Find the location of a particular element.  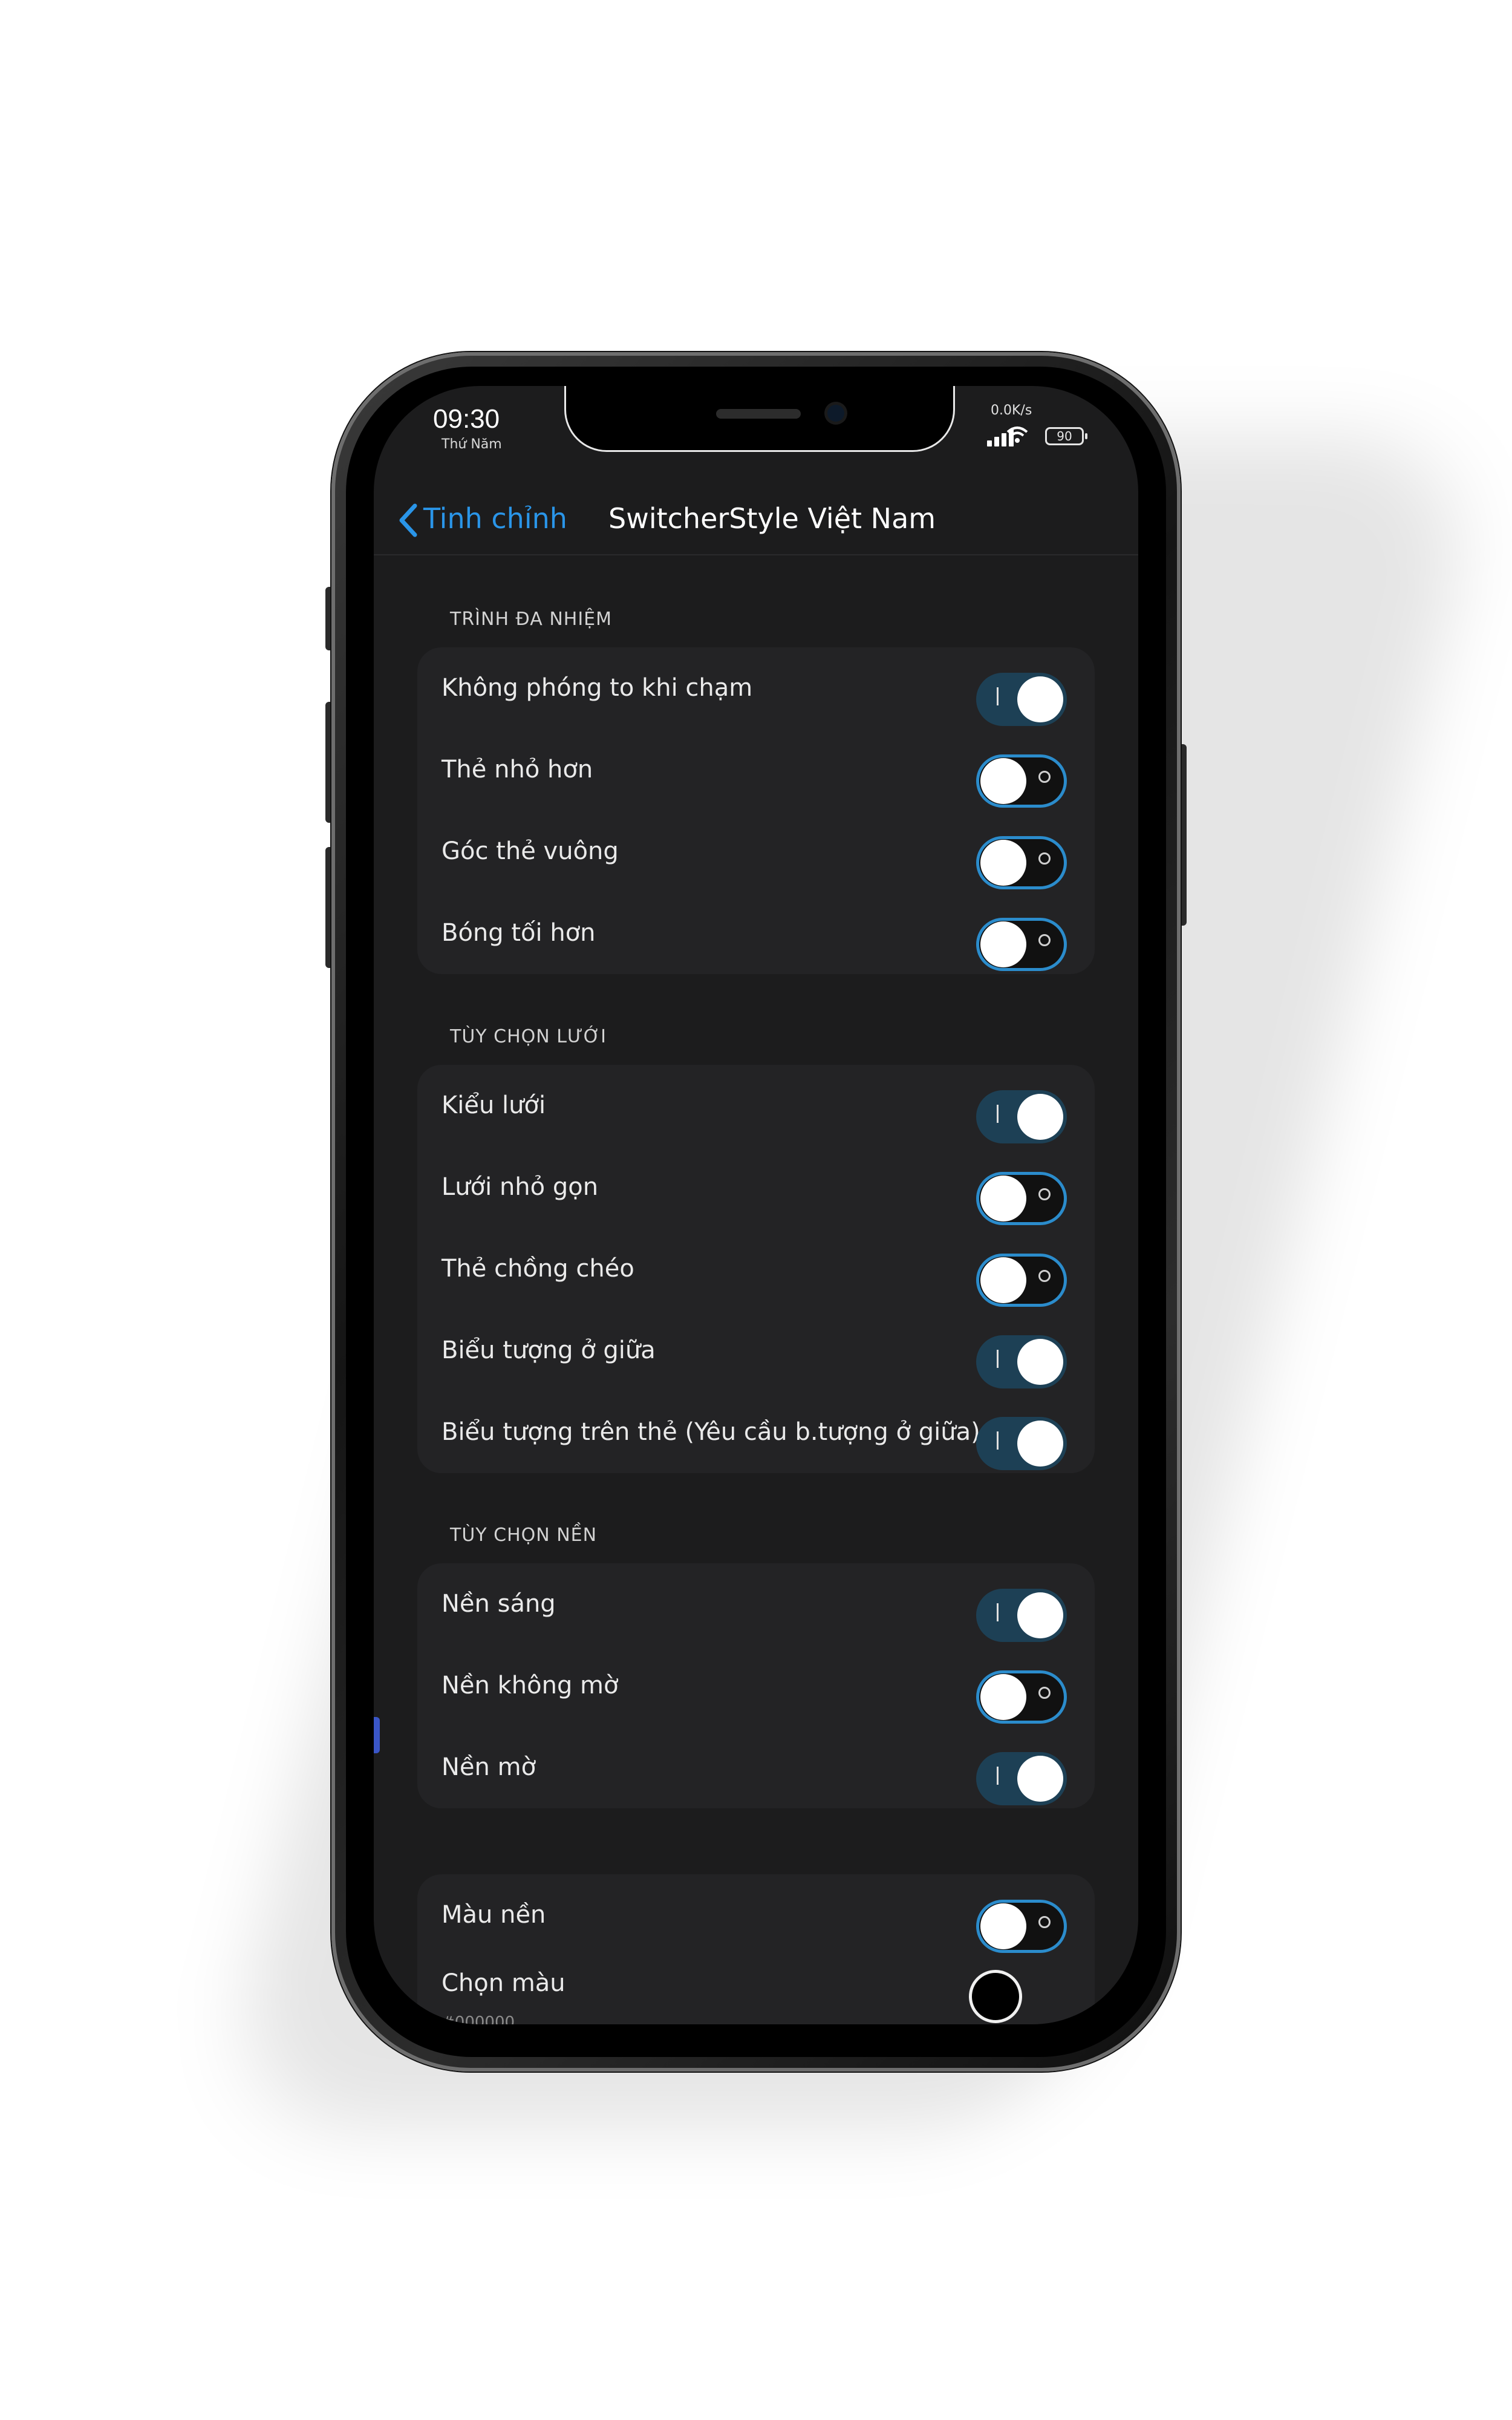

row-label: Nền mờ is located at coordinates (489, 1767).